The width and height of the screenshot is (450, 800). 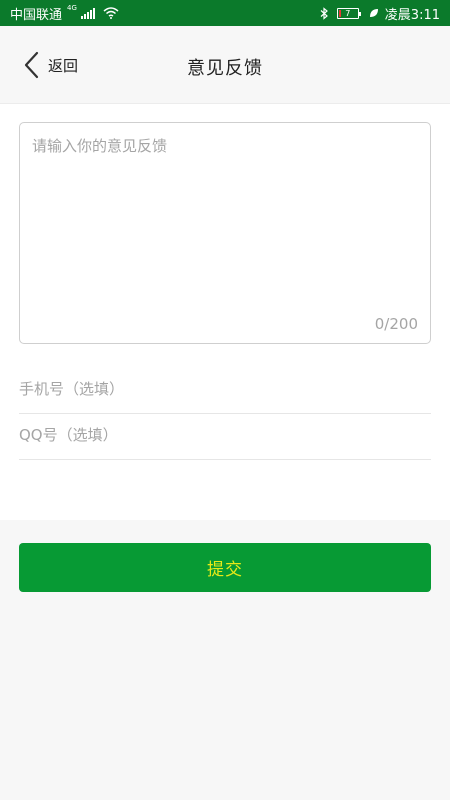 What do you see at coordinates (225, 68) in the screenshot?
I see `page-title: 意见反馈` at bounding box center [225, 68].